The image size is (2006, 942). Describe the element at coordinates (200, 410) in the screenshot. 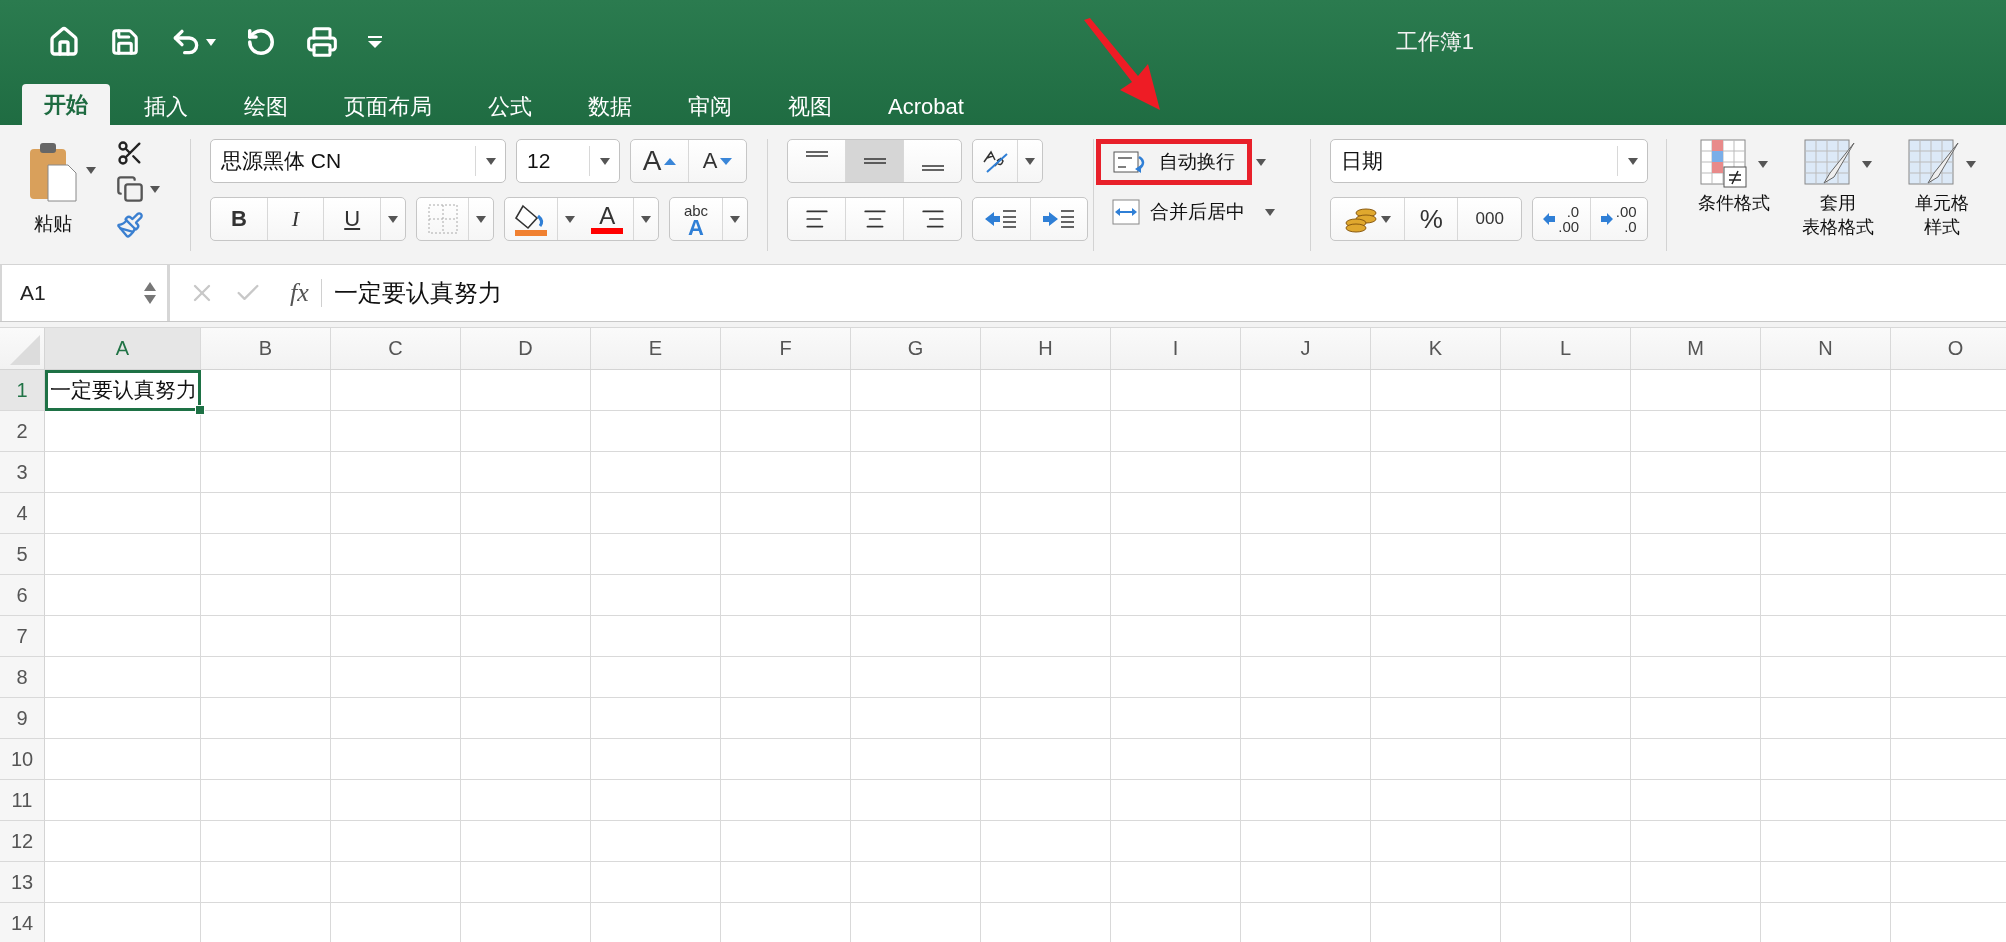

I see `fill-handle` at that location.